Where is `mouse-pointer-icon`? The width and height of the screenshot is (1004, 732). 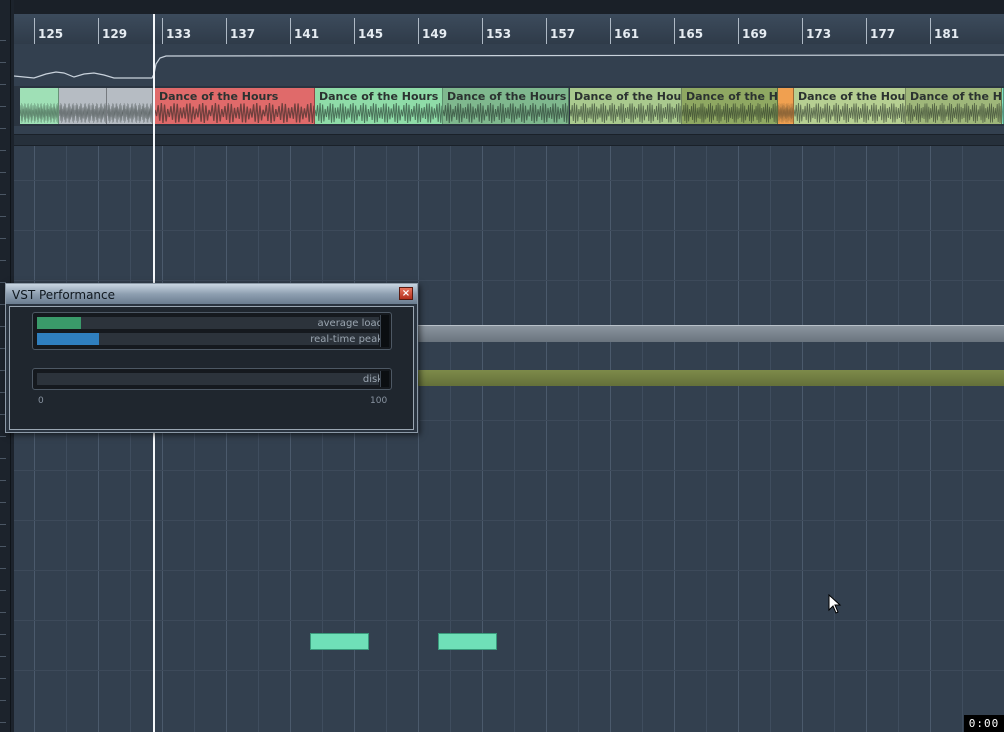 mouse-pointer-icon is located at coordinates (835, 604).